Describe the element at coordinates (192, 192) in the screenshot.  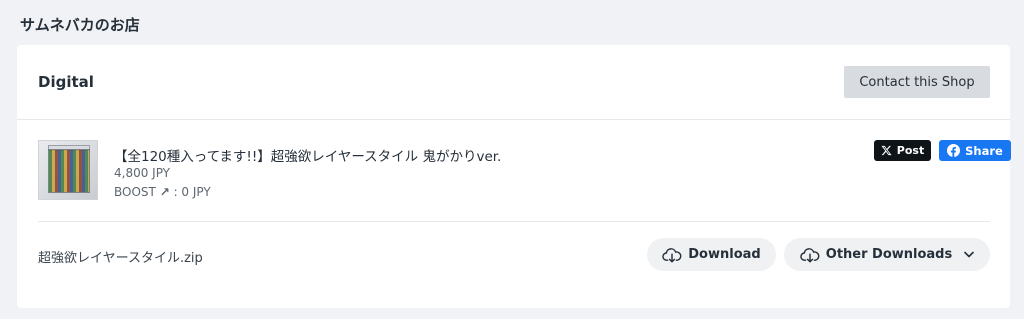
I see `boost-value: : 0 JPY` at that location.